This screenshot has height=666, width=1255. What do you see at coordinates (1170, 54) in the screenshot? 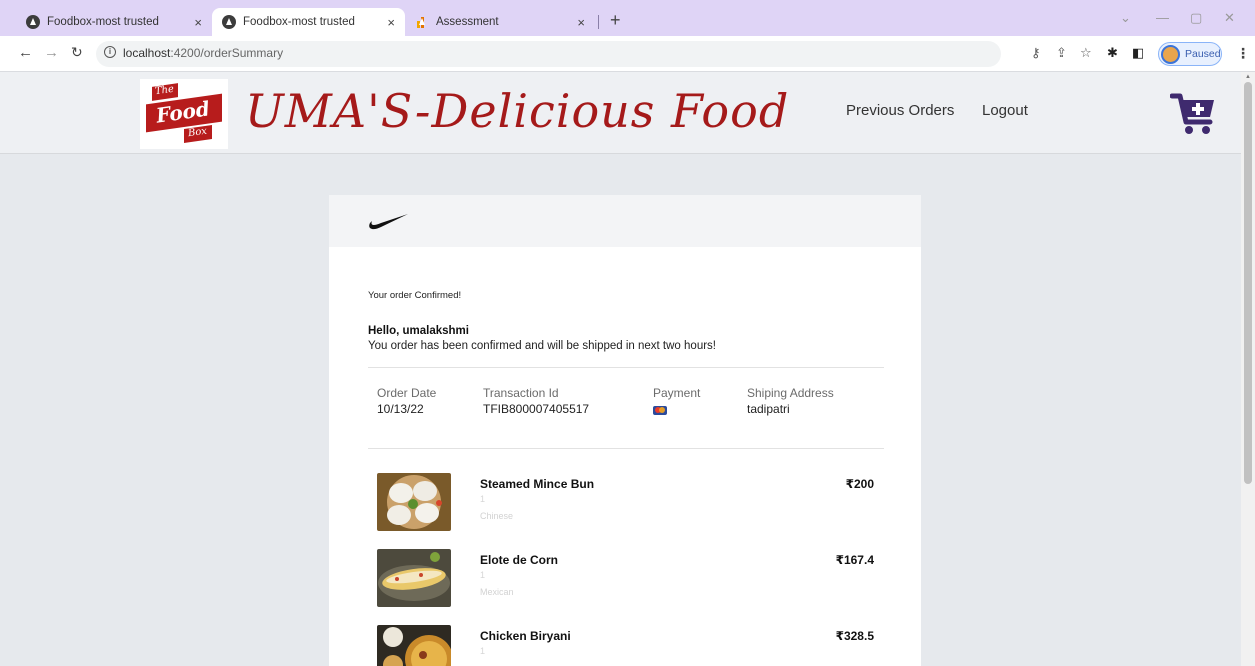
I see `avatar` at bounding box center [1170, 54].